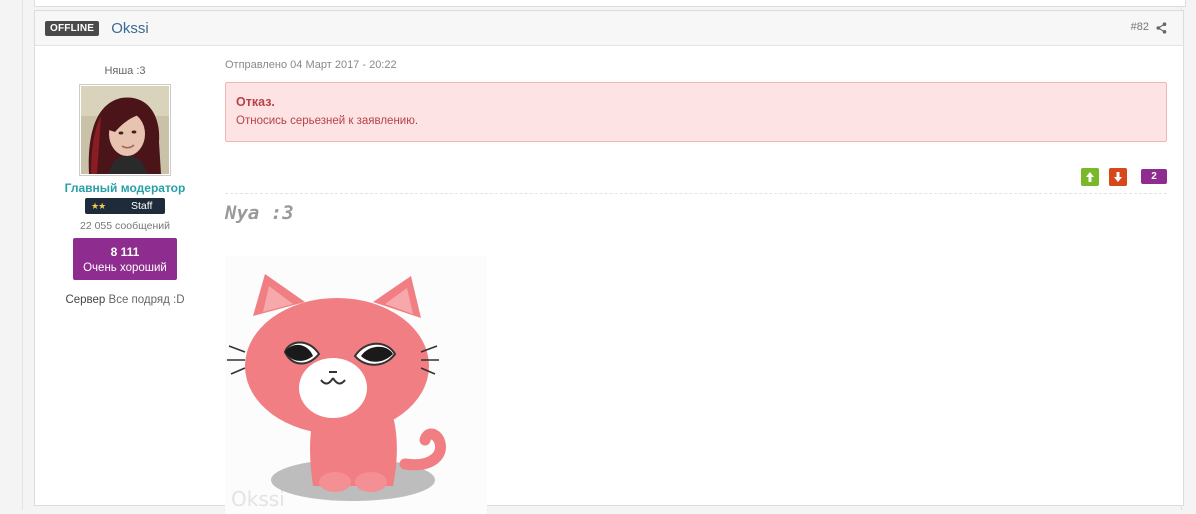 The image size is (1196, 514). Describe the element at coordinates (1118, 177) in the screenshot. I see `arrow-down-icon` at that location.